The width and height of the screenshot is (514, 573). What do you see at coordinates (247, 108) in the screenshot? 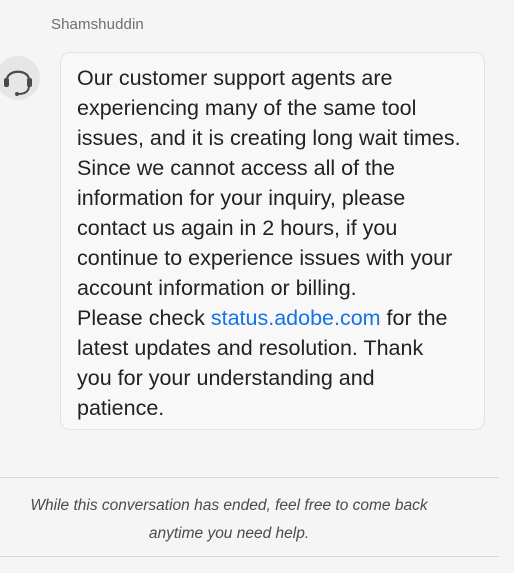
I see `message-line: experiencing many of the same tool` at bounding box center [247, 108].